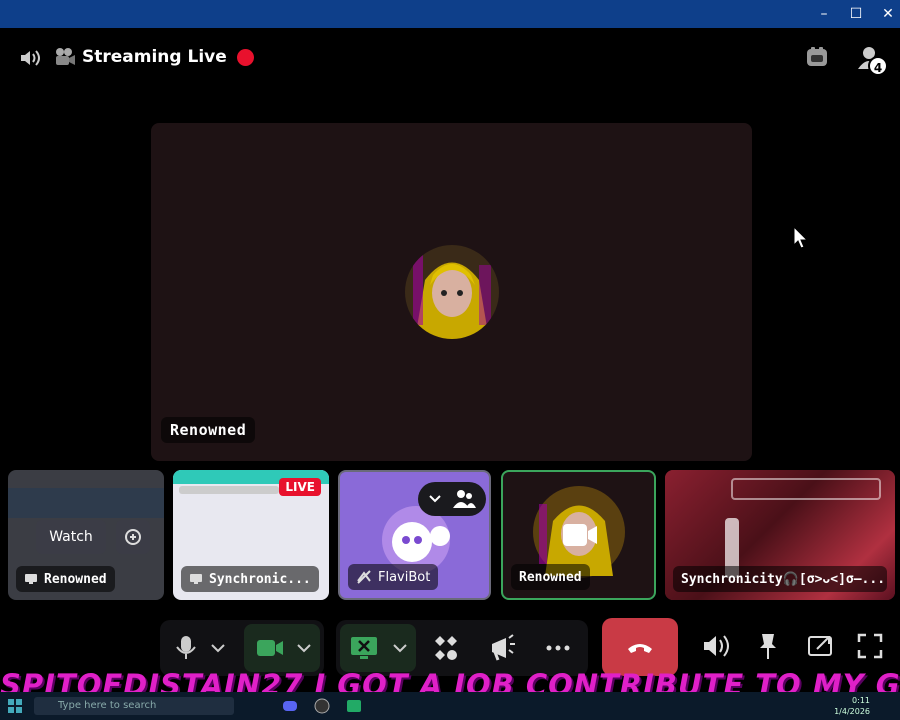  Describe the element at coordinates (107, 705) in the screenshot. I see `search-placeholder: Type here to search` at that location.